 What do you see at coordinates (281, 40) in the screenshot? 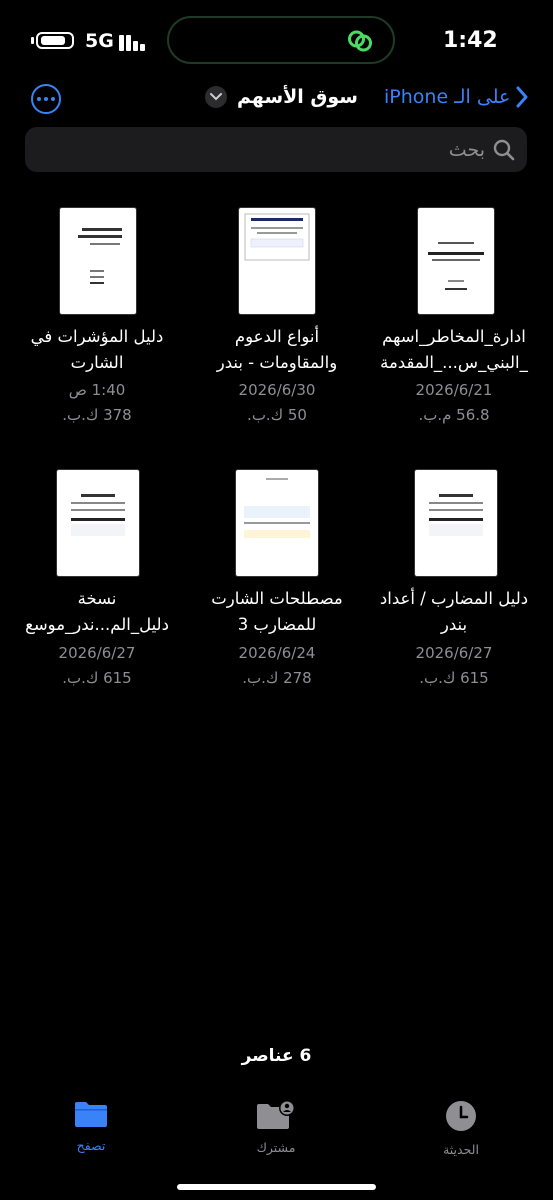
I see `dynamic-island` at bounding box center [281, 40].